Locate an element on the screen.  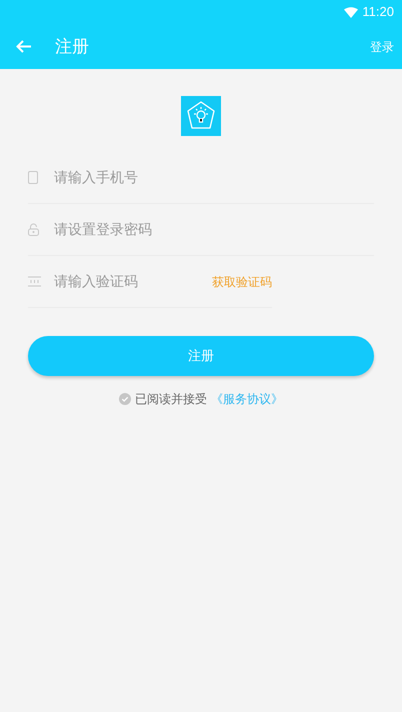
service-agreement-link: 《服务协议》 is located at coordinates (247, 399).